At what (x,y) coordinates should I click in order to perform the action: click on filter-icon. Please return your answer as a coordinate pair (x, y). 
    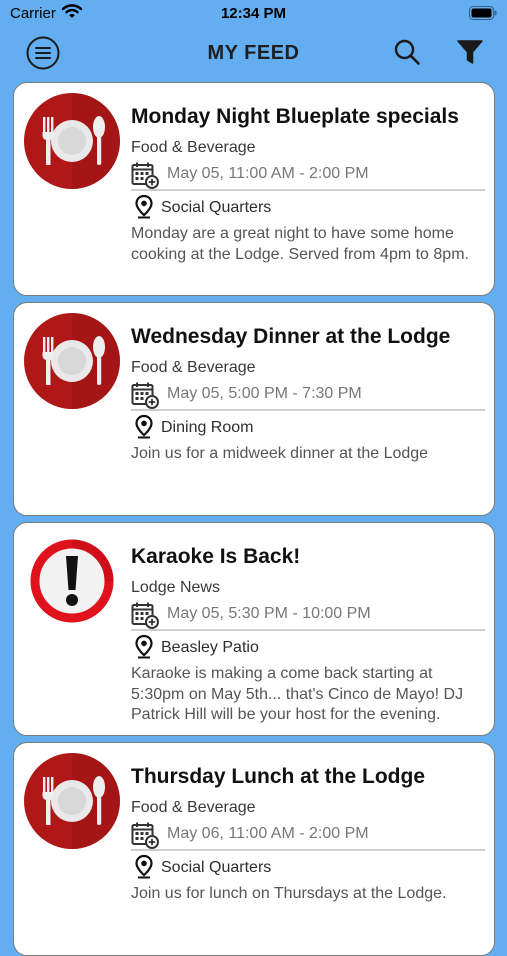
    Looking at the image, I should click on (470, 52).